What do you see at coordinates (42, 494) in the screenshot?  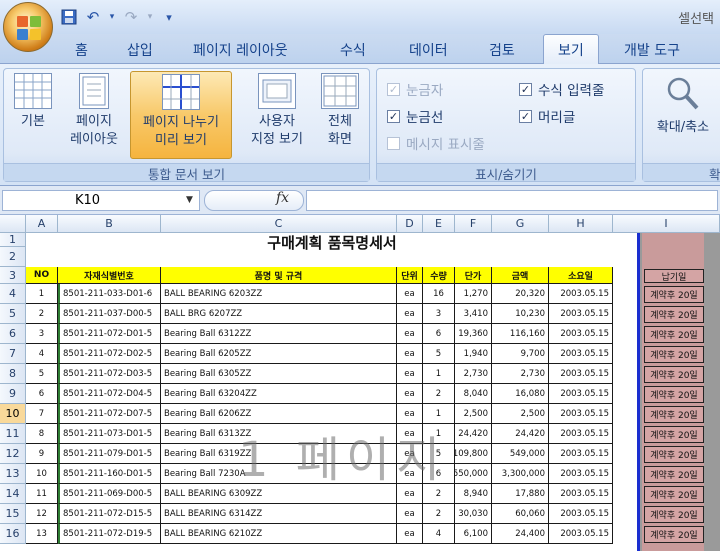 I see `table-cell: 11` at bounding box center [42, 494].